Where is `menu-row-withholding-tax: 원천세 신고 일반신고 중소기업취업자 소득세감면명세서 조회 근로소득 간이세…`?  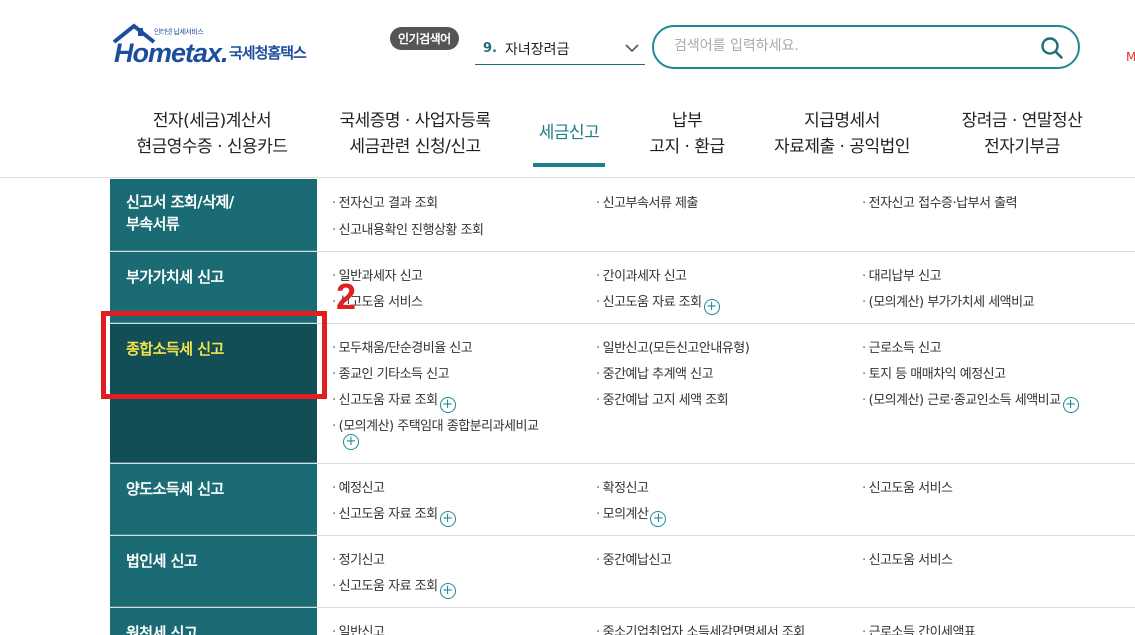 menu-row-withholding-tax: 원천세 신고 일반신고 중소기업취업자 소득세감면명세서 조회 근로소득 간이세… is located at coordinates (622, 621).